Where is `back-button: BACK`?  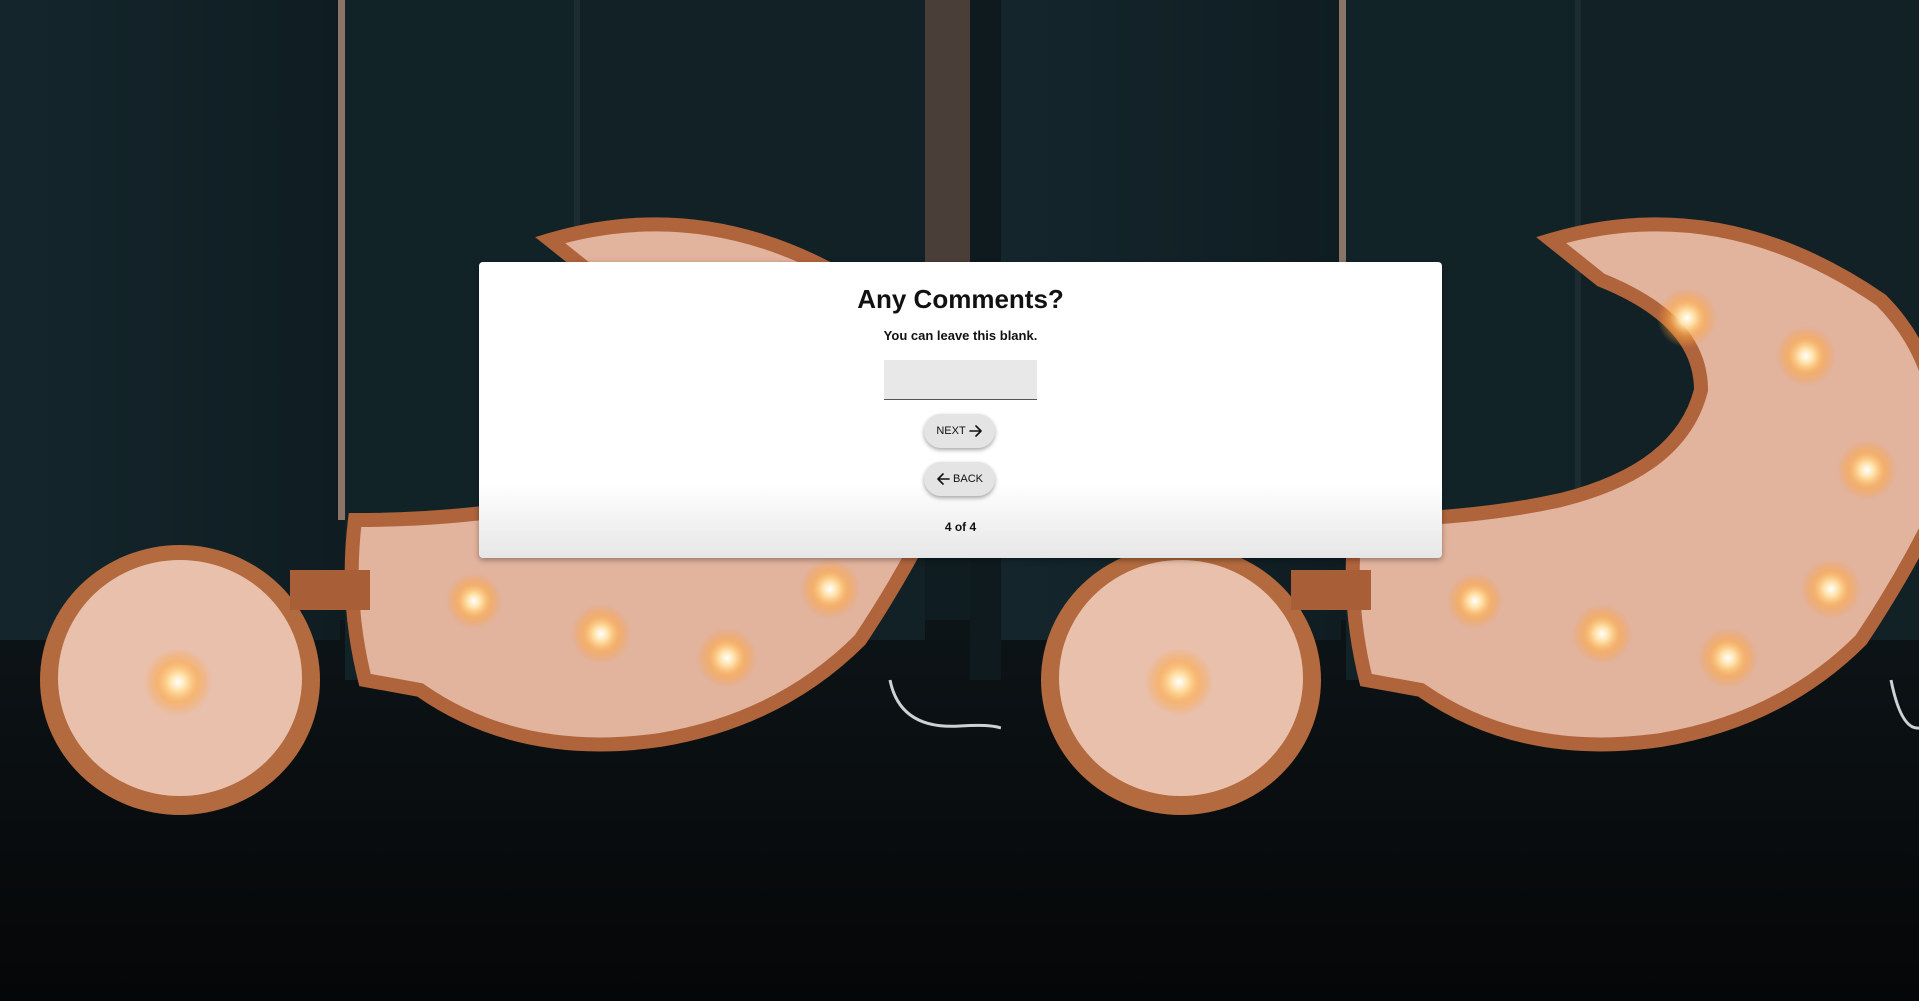
back-button: BACK is located at coordinates (959, 479).